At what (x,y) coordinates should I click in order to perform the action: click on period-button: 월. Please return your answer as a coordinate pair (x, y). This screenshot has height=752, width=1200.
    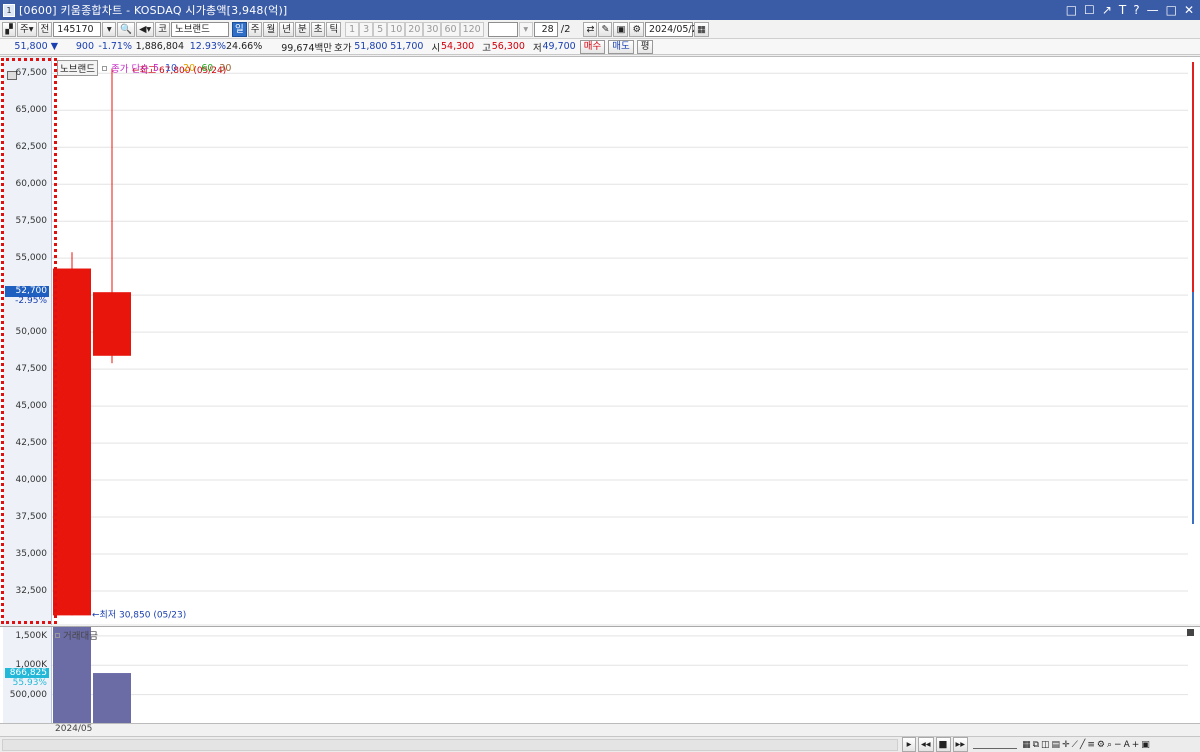
    Looking at the image, I should click on (271, 29).